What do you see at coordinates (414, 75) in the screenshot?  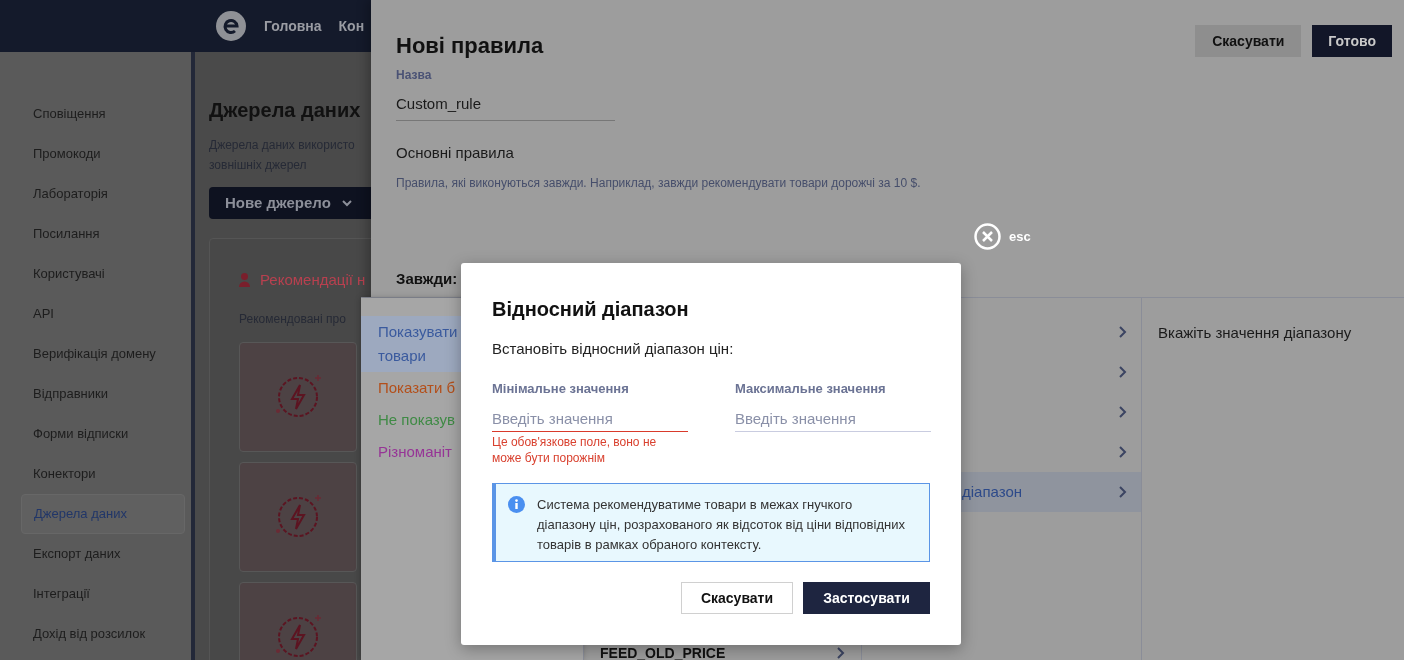 I see `field-label: Назва` at bounding box center [414, 75].